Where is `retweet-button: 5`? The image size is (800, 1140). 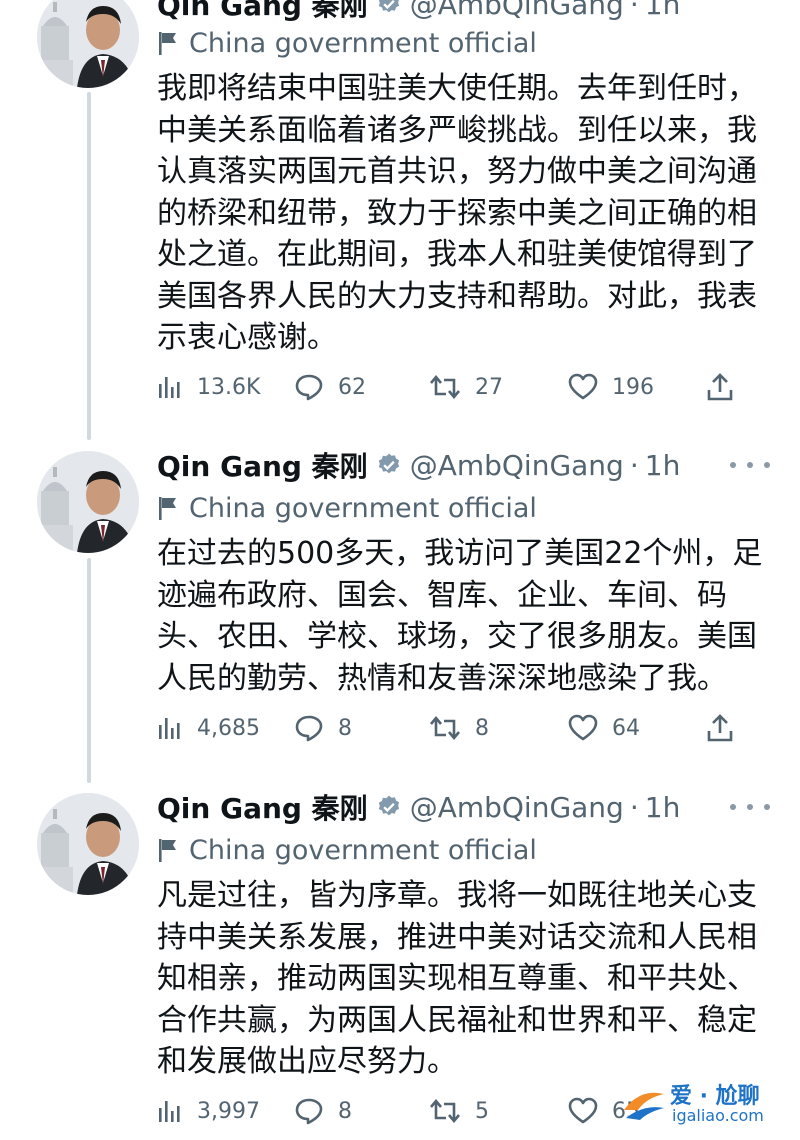
retweet-button: 5 is located at coordinates (459, 1111).